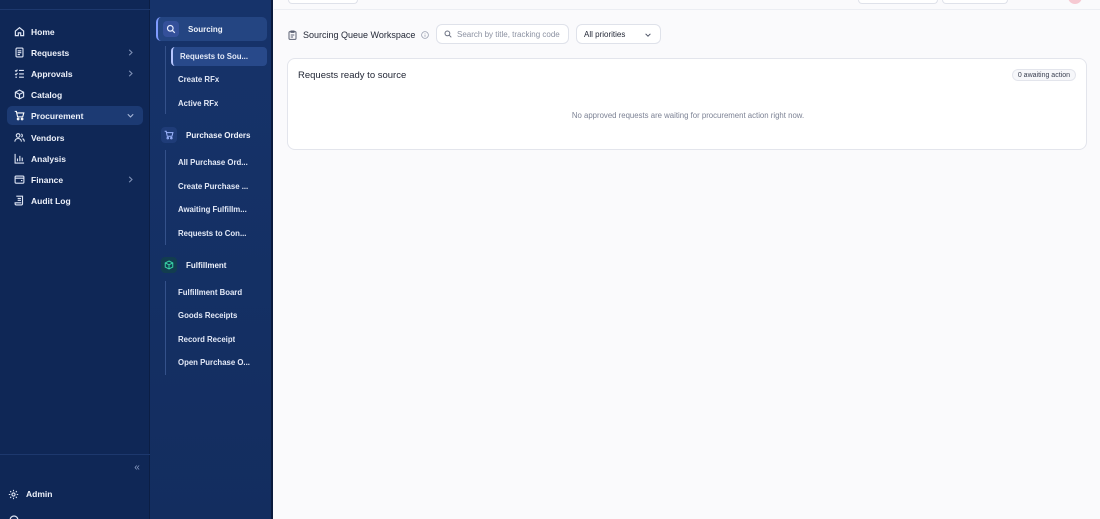 This screenshot has height=519, width=1100. I want to click on sub-item-record-receipt: Record Receipt, so click(219, 339).